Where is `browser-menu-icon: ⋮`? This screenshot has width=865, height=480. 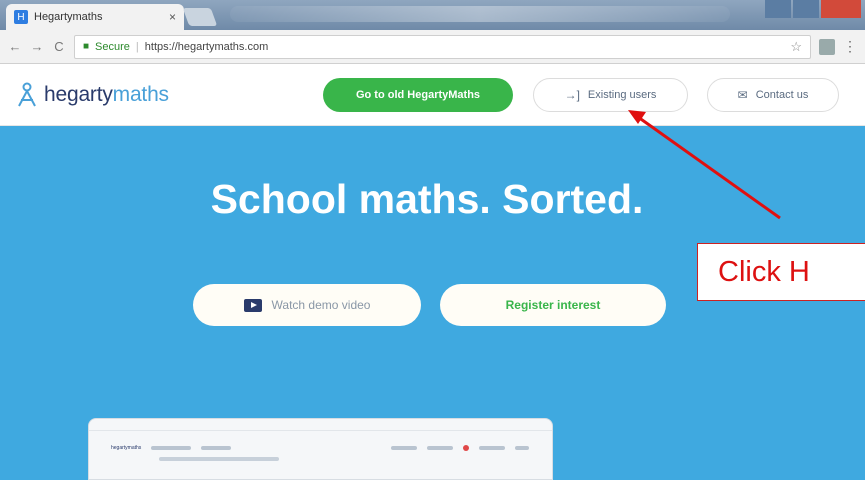
browser-menu-icon: ⋮ is located at coordinates (850, 46).